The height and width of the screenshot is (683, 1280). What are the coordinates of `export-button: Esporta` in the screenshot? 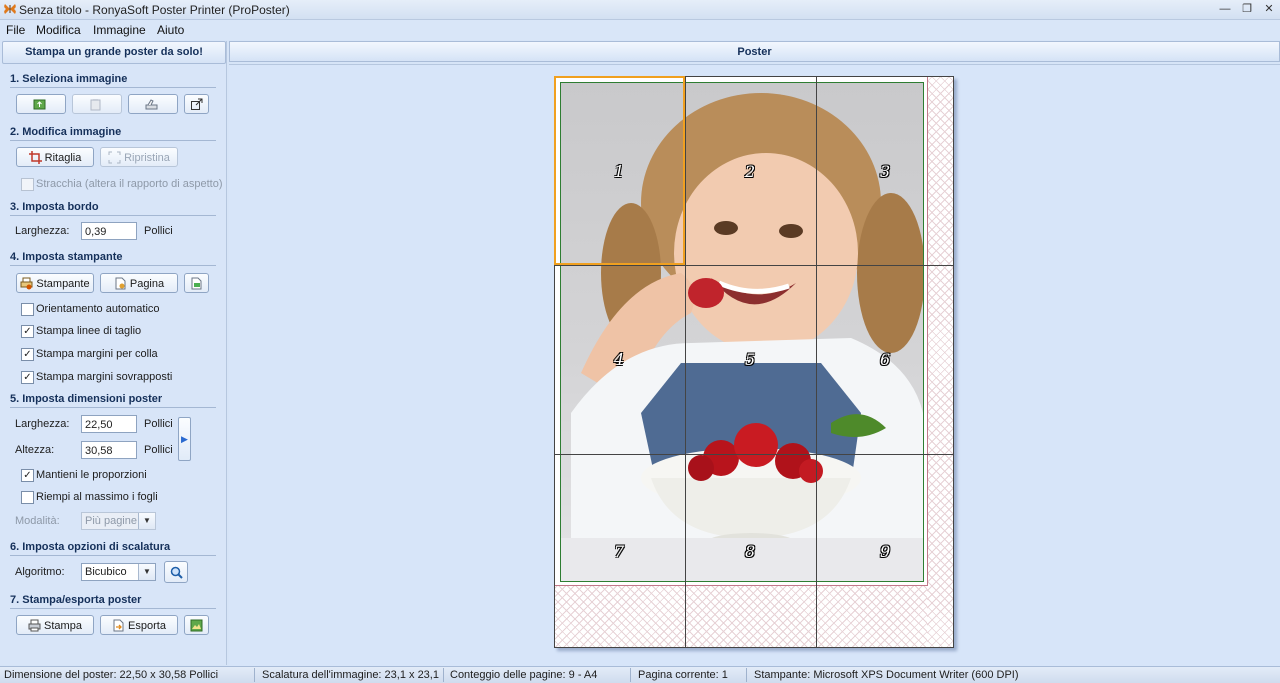 It's located at (139, 625).